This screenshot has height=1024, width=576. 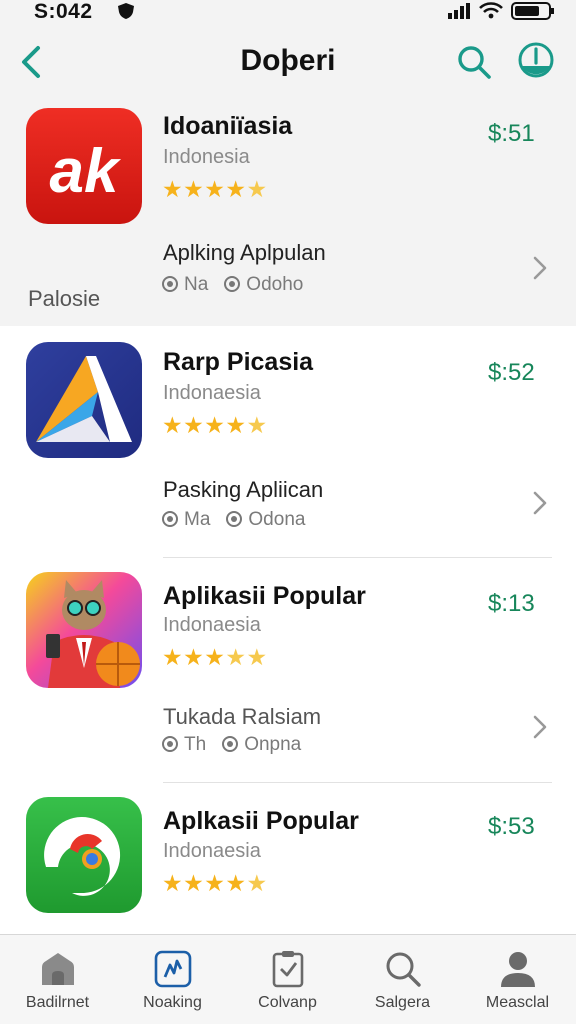 I want to click on sub-title: Tukada Ralsiam, so click(x=242, y=716).